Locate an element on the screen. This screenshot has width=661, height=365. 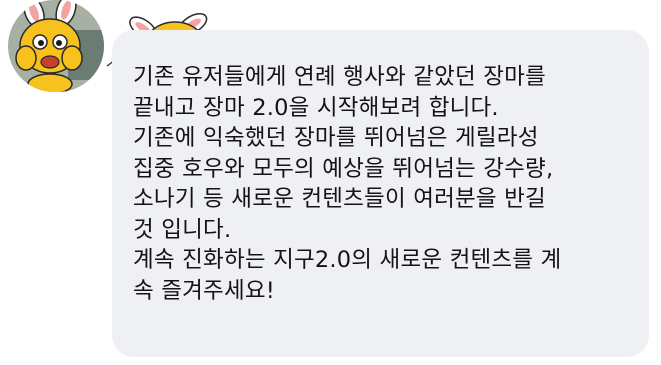
message-line: 계속 진화하는 지구2.0의 새로운 컨텐츠를 계 is located at coordinates (347, 260).